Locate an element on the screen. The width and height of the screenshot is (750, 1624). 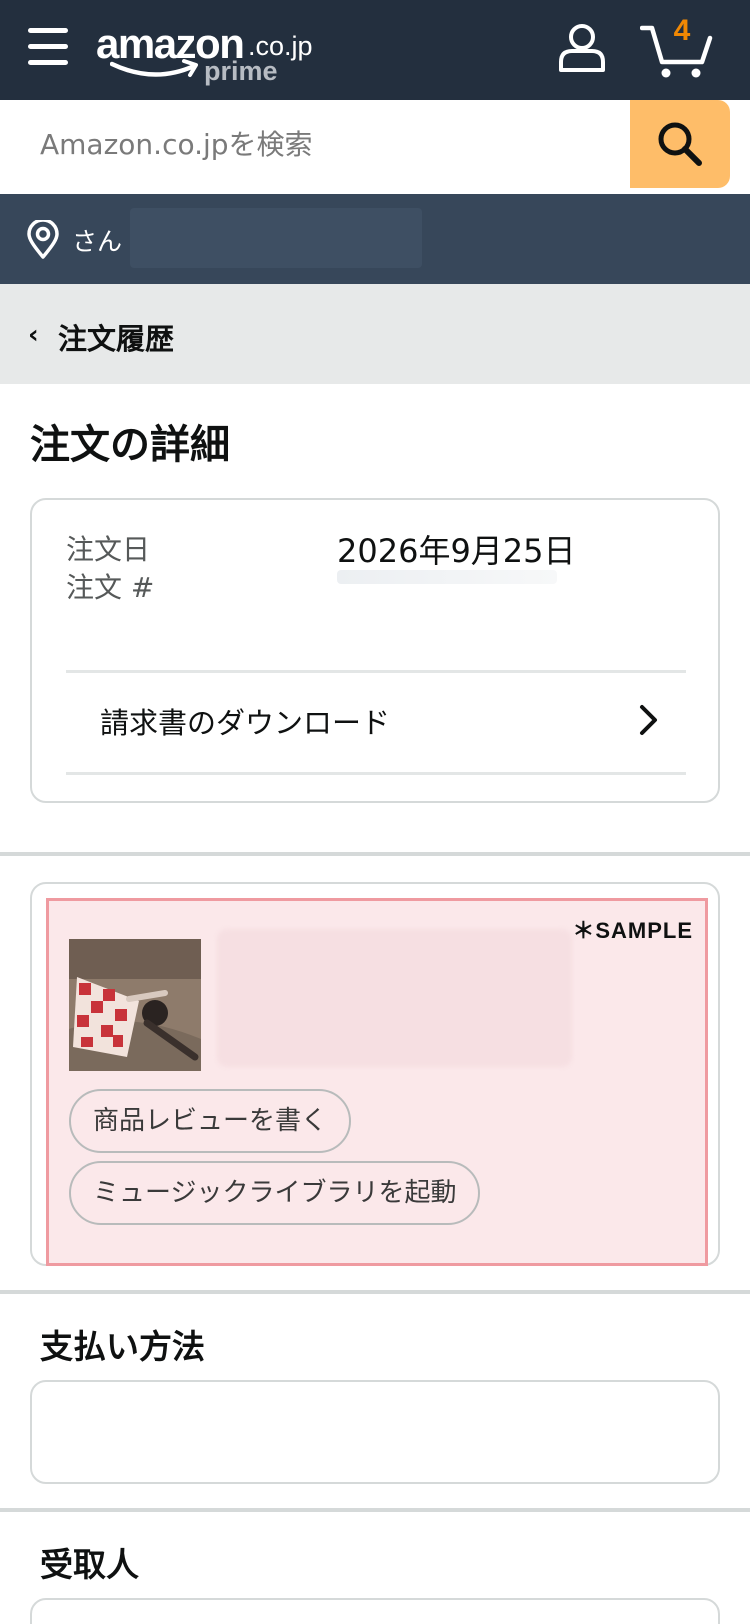
recipient-card is located at coordinates (375, 1611).